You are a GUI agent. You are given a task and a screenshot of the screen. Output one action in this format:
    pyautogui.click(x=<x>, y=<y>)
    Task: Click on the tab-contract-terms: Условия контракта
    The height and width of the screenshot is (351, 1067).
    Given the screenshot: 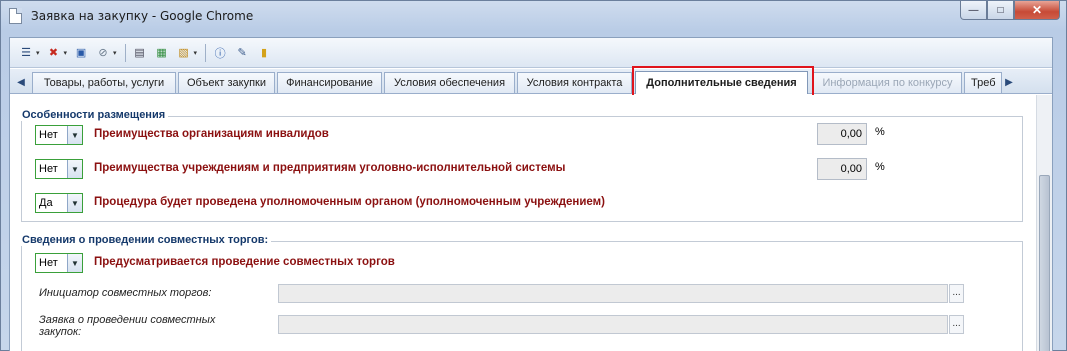 What is the action you would take?
    pyautogui.click(x=574, y=82)
    